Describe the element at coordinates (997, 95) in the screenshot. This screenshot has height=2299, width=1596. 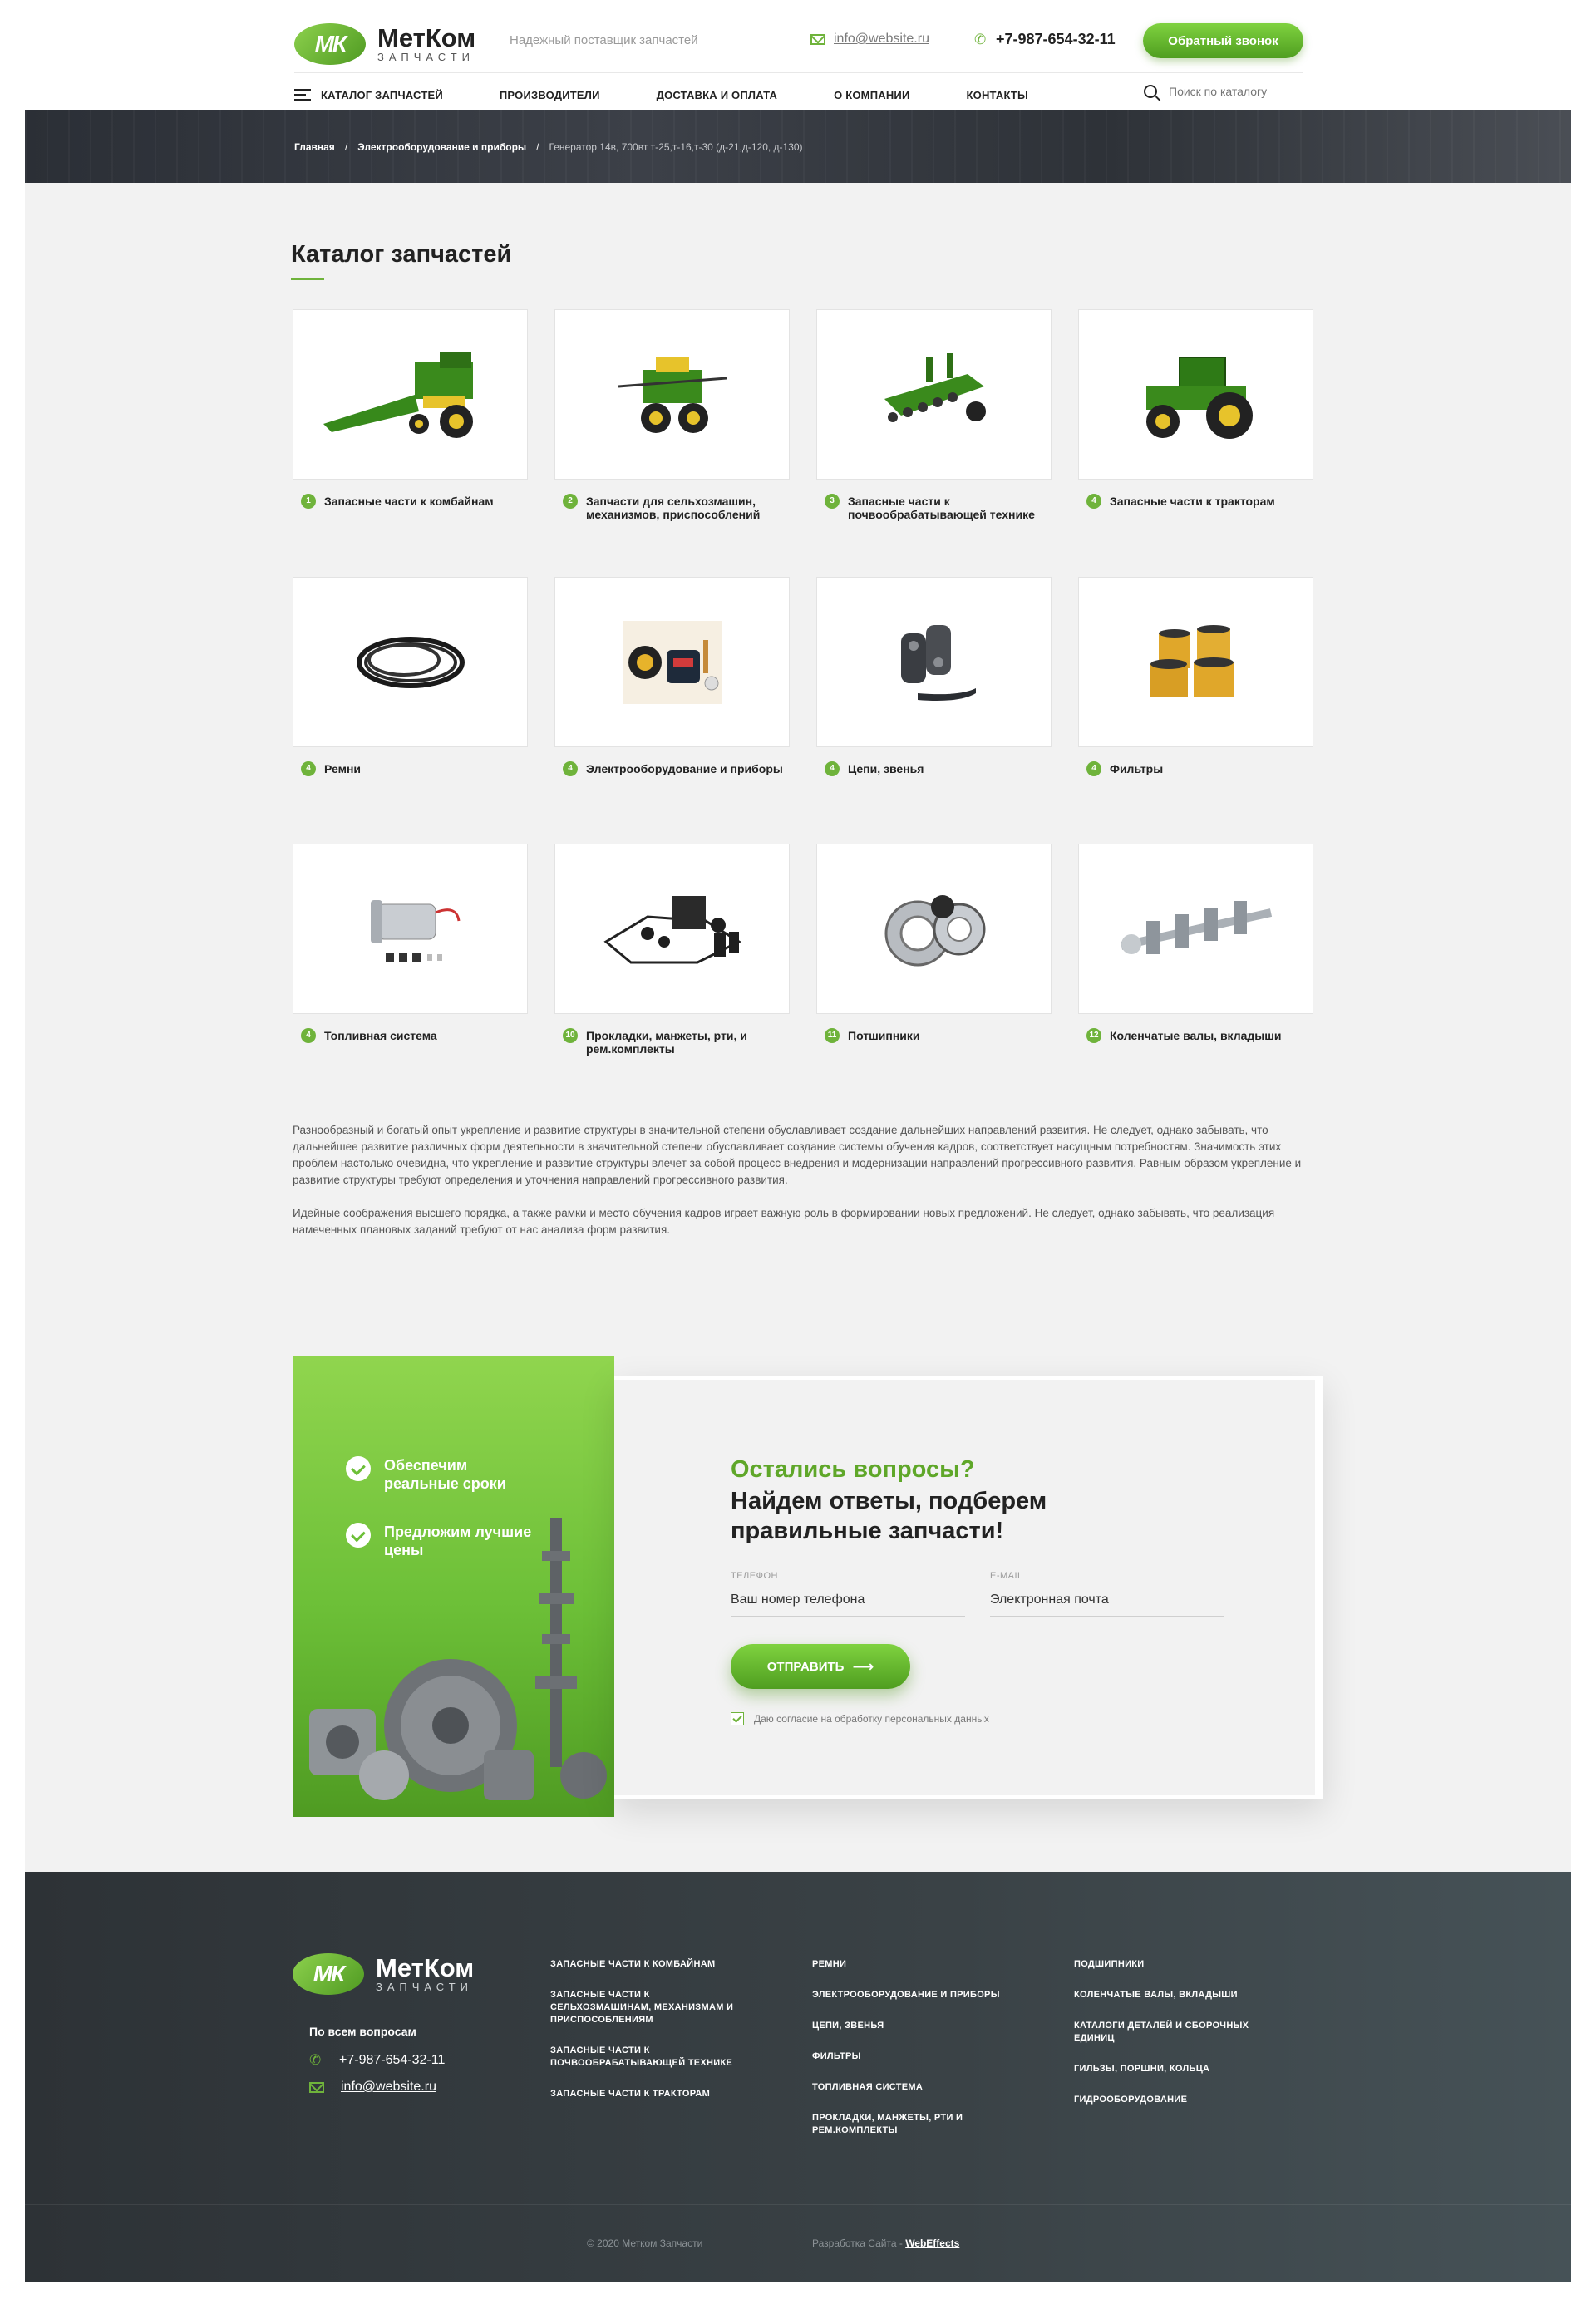
I see `nav-contacts: Контакты` at that location.